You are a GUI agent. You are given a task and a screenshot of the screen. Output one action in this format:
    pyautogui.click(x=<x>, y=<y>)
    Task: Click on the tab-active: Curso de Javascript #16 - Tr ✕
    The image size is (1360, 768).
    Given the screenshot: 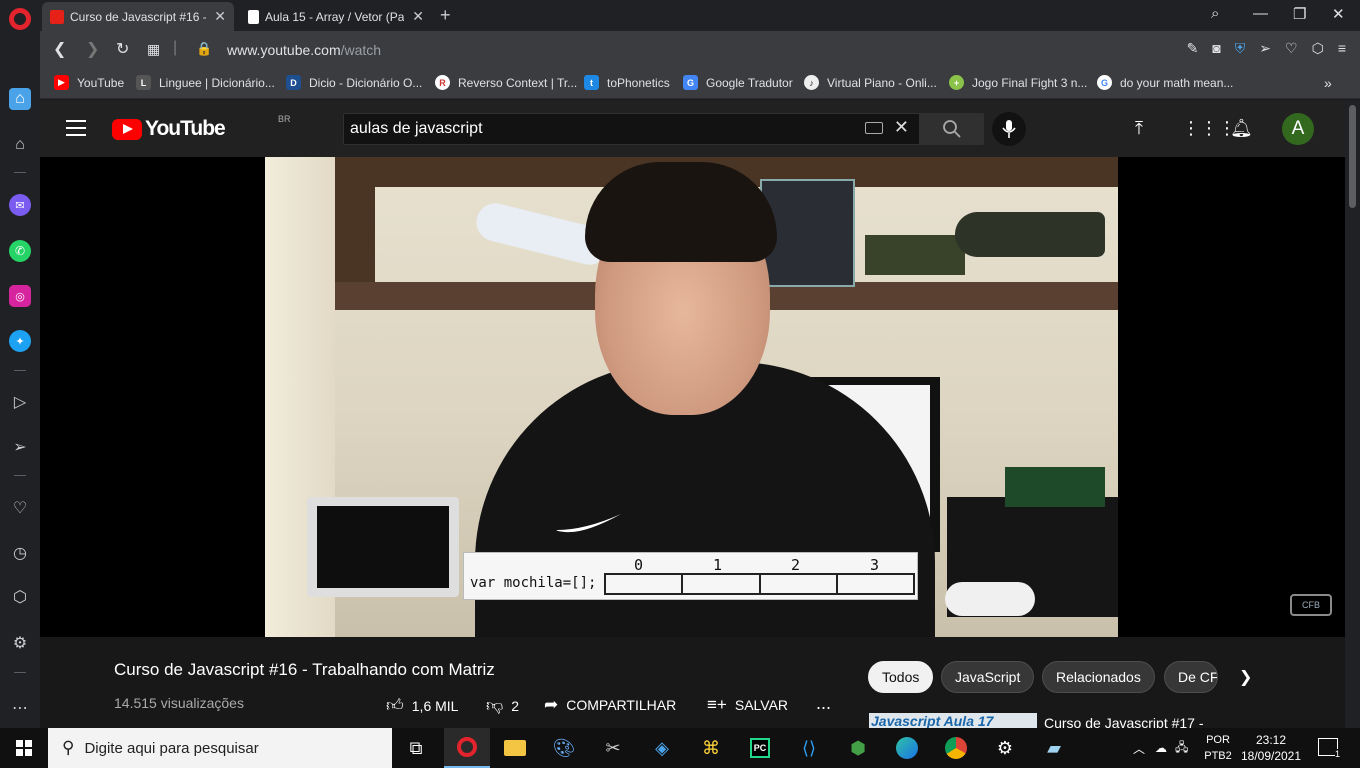 What is the action you would take?
    pyautogui.click(x=138, y=16)
    